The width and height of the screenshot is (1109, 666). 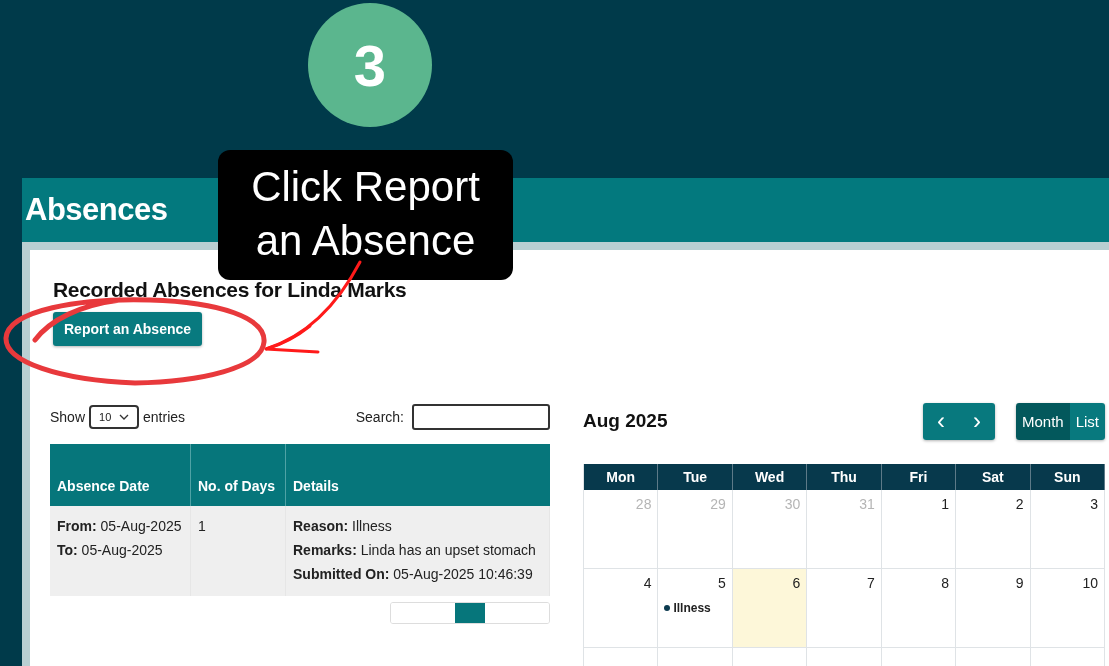 I want to click on date-line: From: 05-Aug-2025, so click(x=120, y=526).